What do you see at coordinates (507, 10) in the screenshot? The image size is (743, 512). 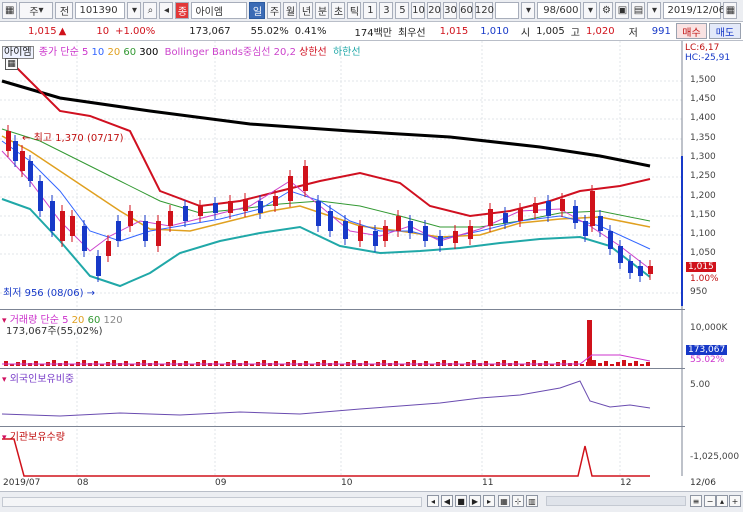 I see `period-custom-input` at bounding box center [507, 10].